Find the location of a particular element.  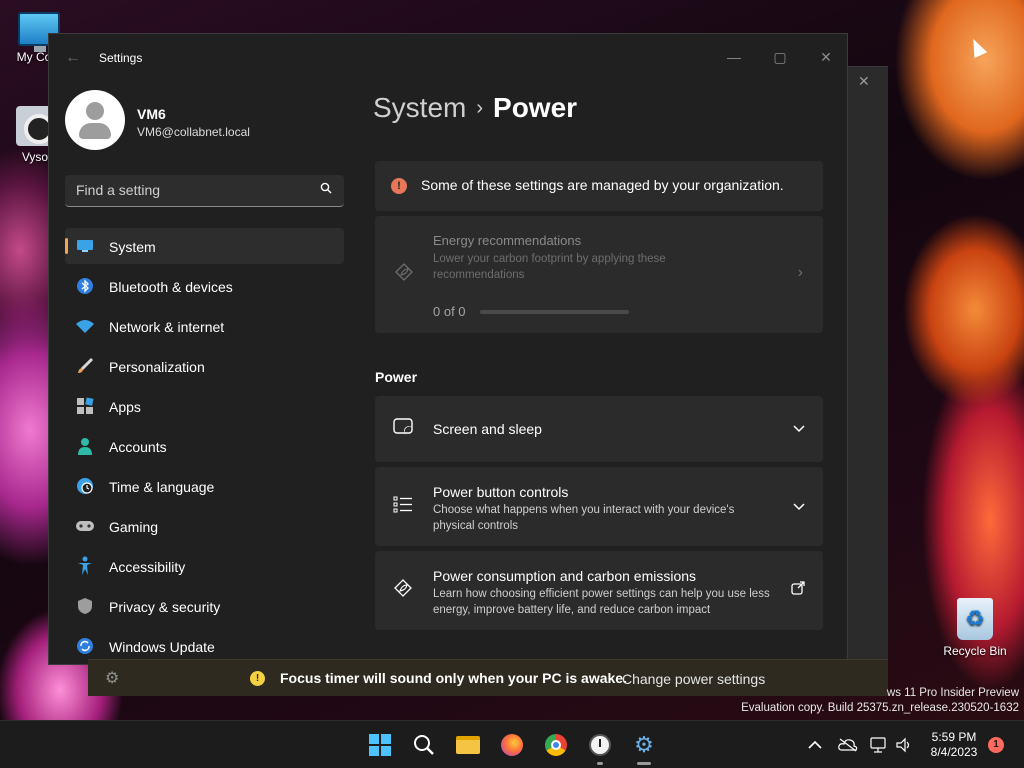

sidebar-item-label: Apps is located at coordinates (125, 407).